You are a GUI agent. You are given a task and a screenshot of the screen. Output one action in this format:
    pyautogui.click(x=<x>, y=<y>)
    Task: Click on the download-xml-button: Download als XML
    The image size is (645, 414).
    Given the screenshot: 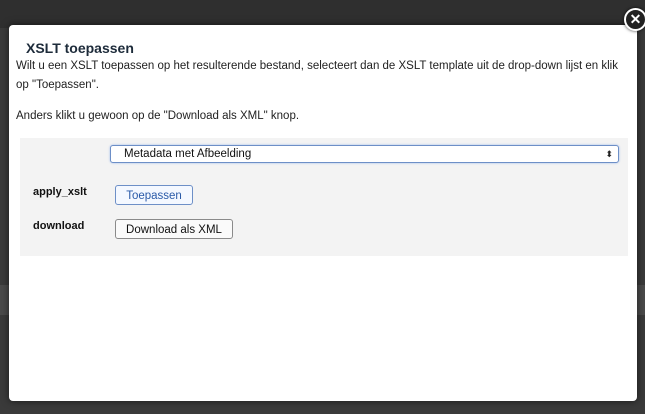 What is the action you would take?
    pyautogui.click(x=174, y=229)
    